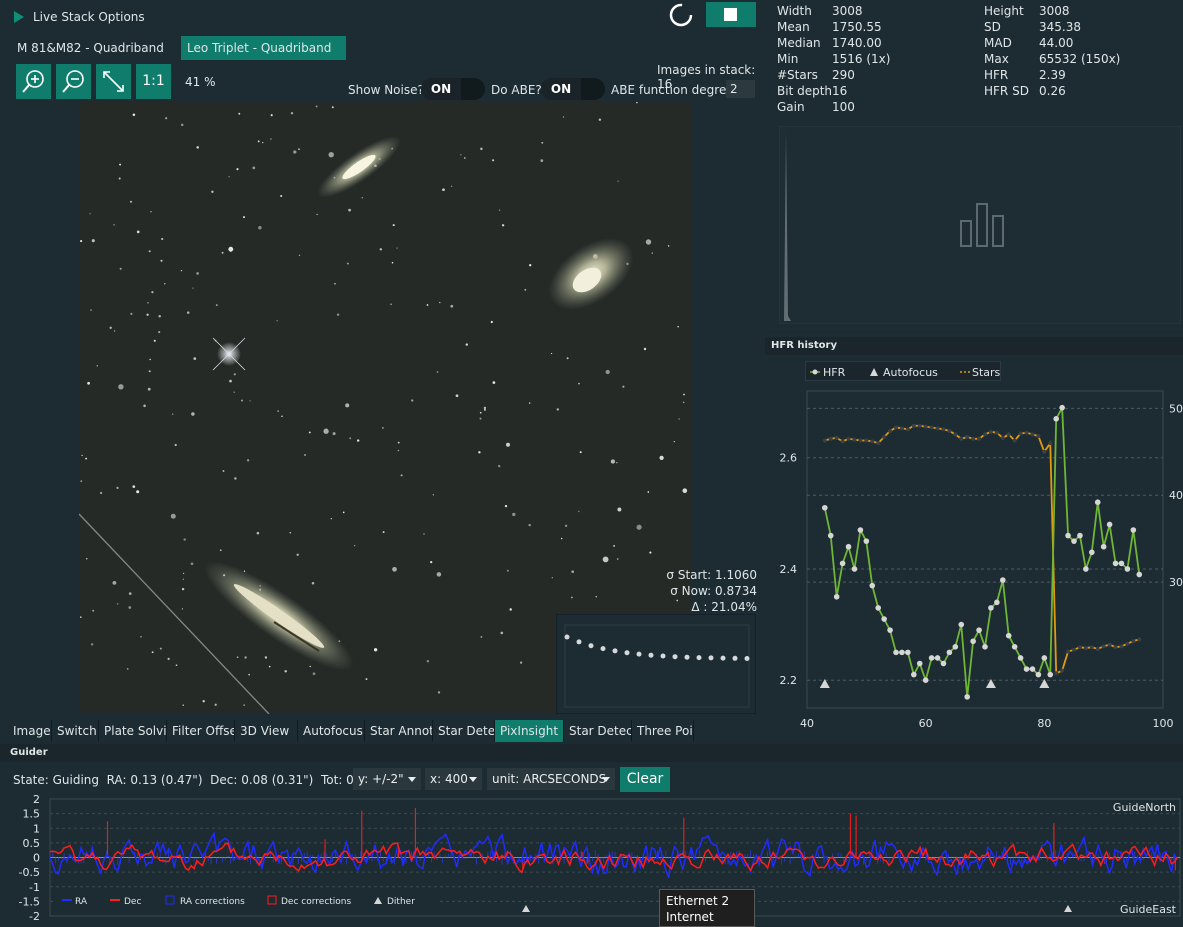 The height and width of the screenshot is (927, 1183). What do you see at coordinates (453, 89) in the screenshot?
I see `show-noise-toggle: ON` at bounding box center [453, 89].